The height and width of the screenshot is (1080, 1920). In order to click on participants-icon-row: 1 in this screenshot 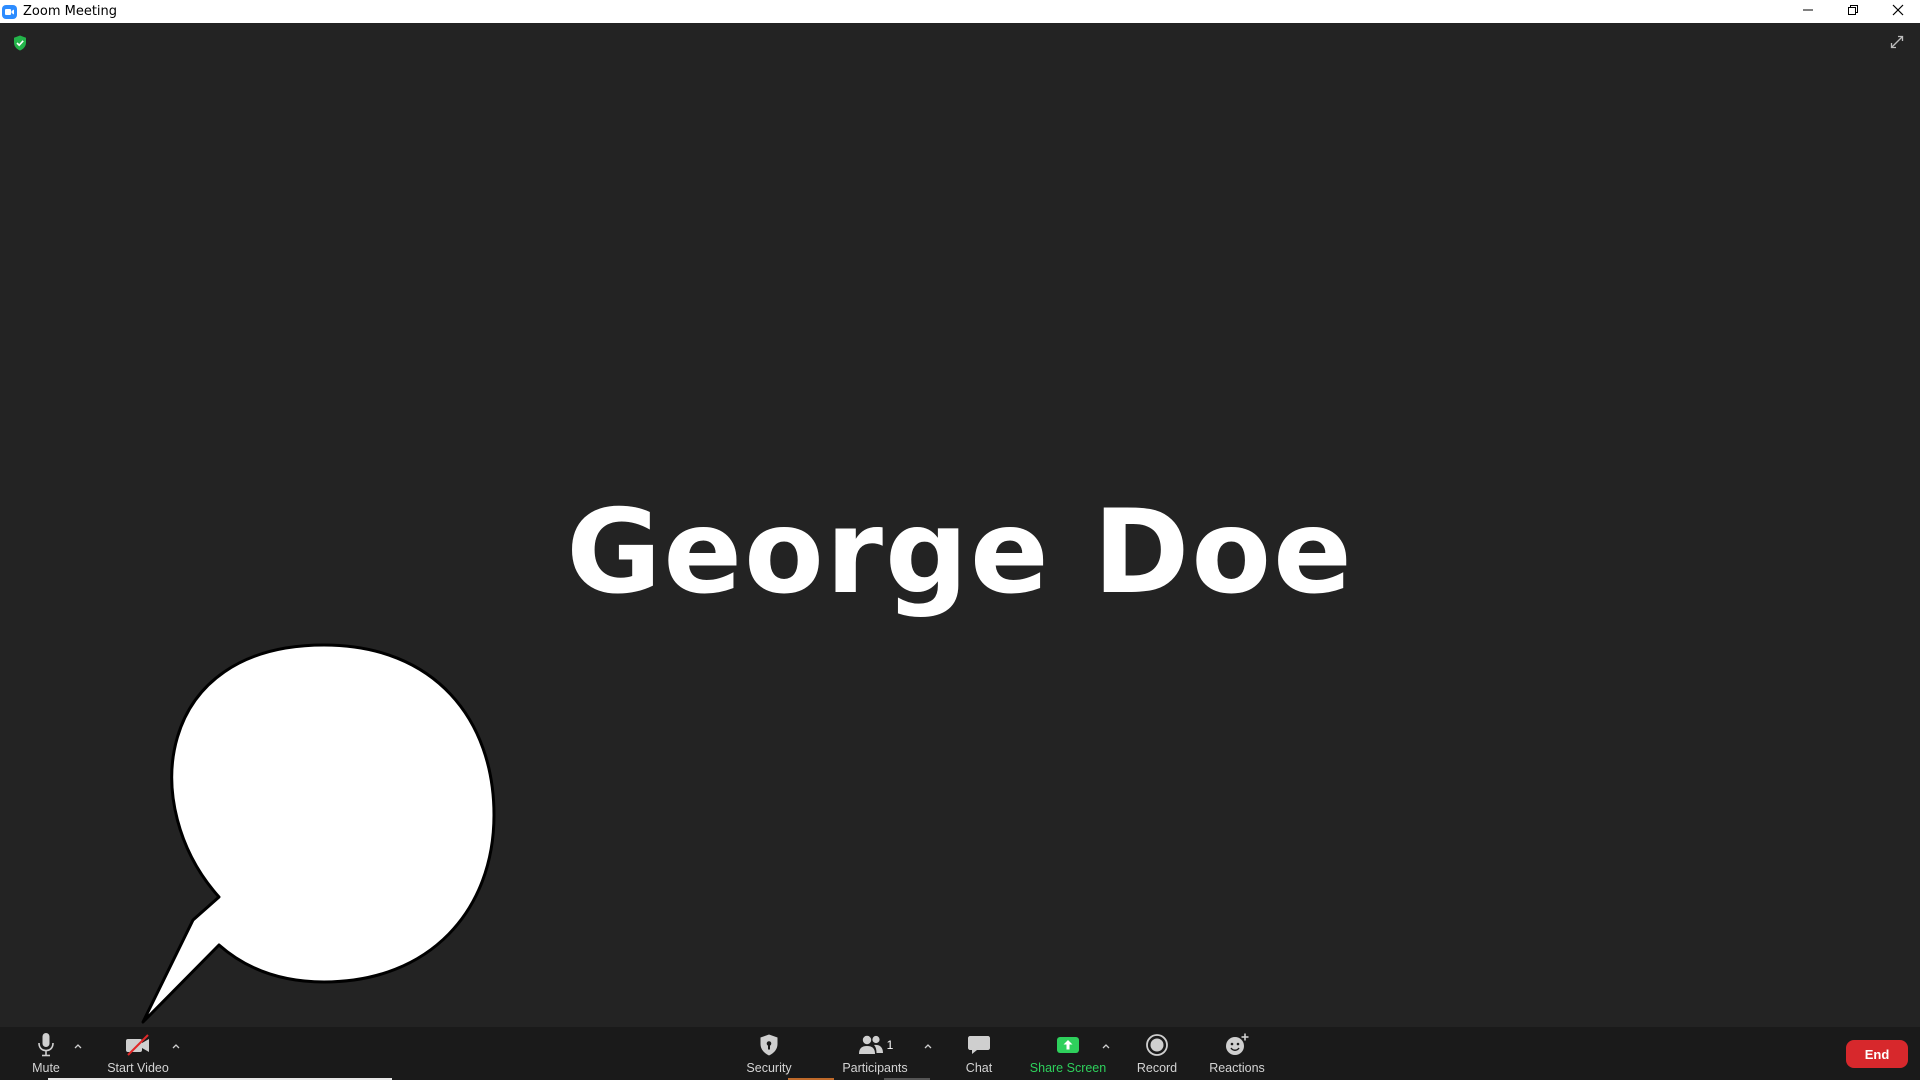, I will do `click(875, 1045)`.